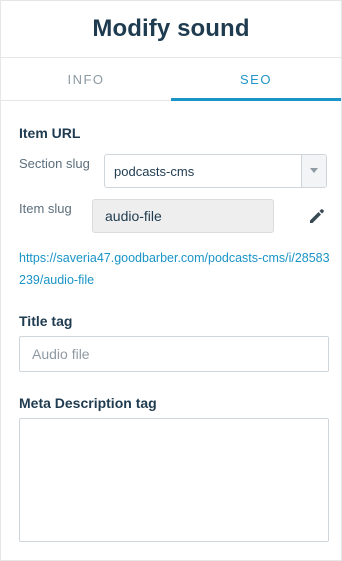 This screenshot has height=561, width=342. I want to click on panel-header: Modify sound, so click(171, 29).